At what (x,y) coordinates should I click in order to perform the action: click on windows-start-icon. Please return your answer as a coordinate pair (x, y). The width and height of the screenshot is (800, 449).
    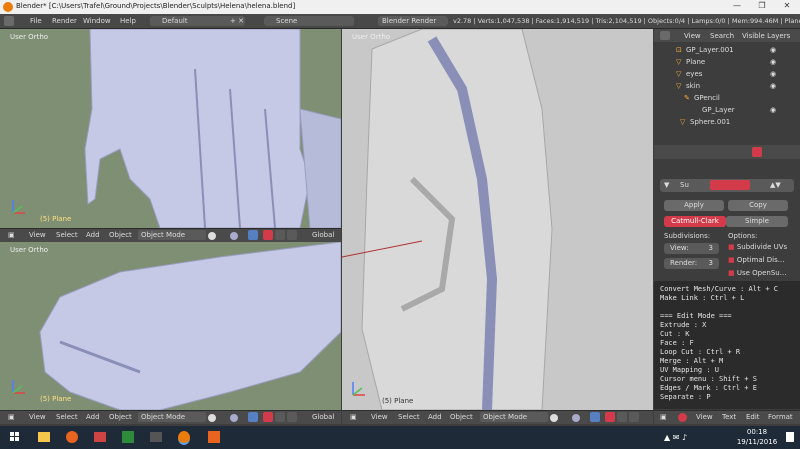
    Looking at the image, I should click on (15, 437).